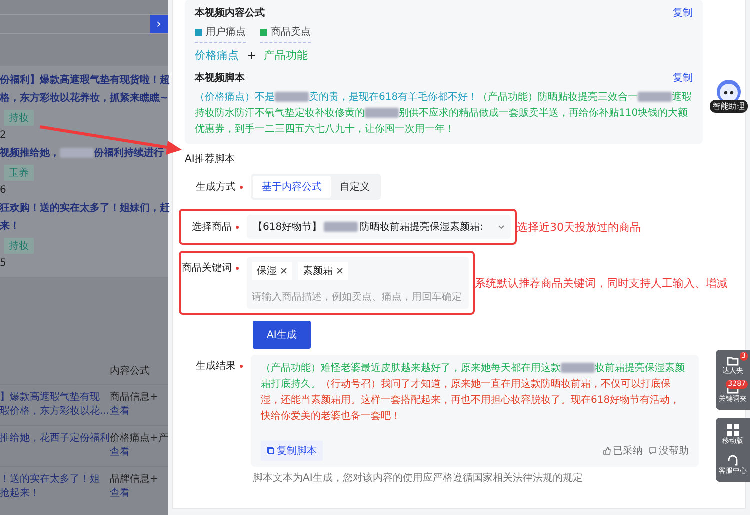 Image resolution: width=750 pixels, height=515 pixels. Describe the element at coordinates (55, 439) in the screenshot. I see `table-cell: 推给她，花西子定份福利` at that location.